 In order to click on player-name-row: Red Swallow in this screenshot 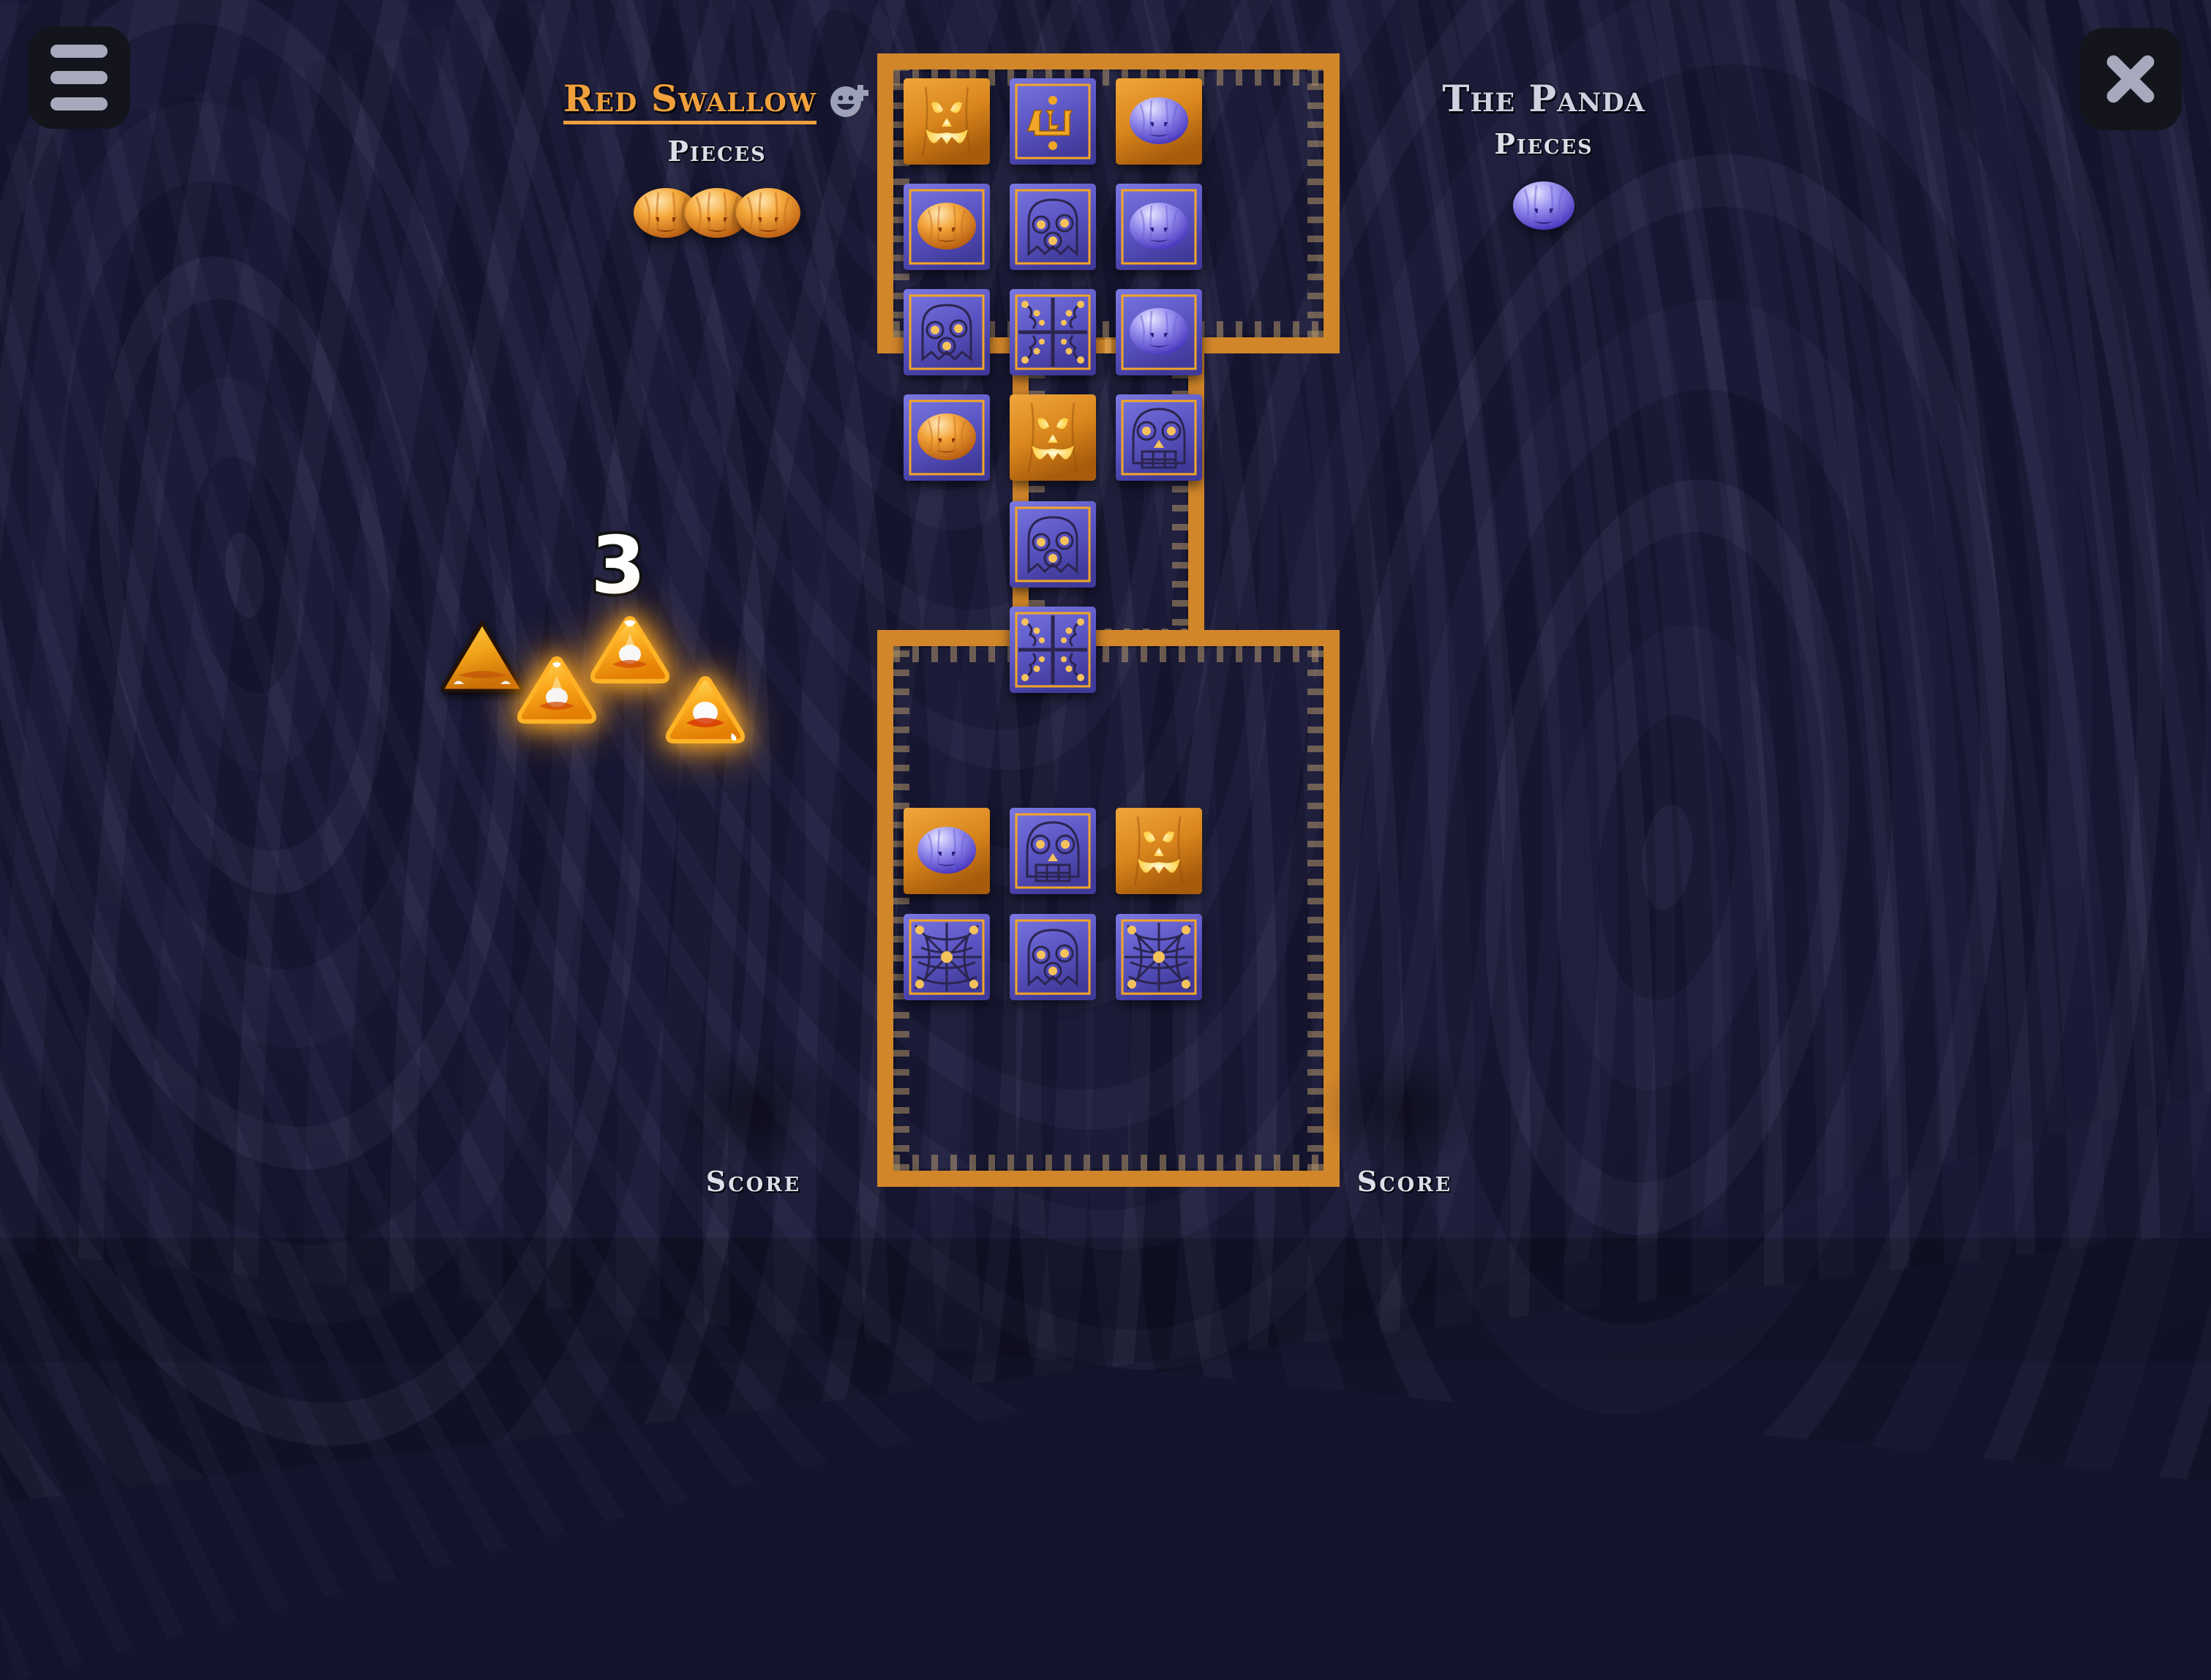, I will do `click(717, 102)`.